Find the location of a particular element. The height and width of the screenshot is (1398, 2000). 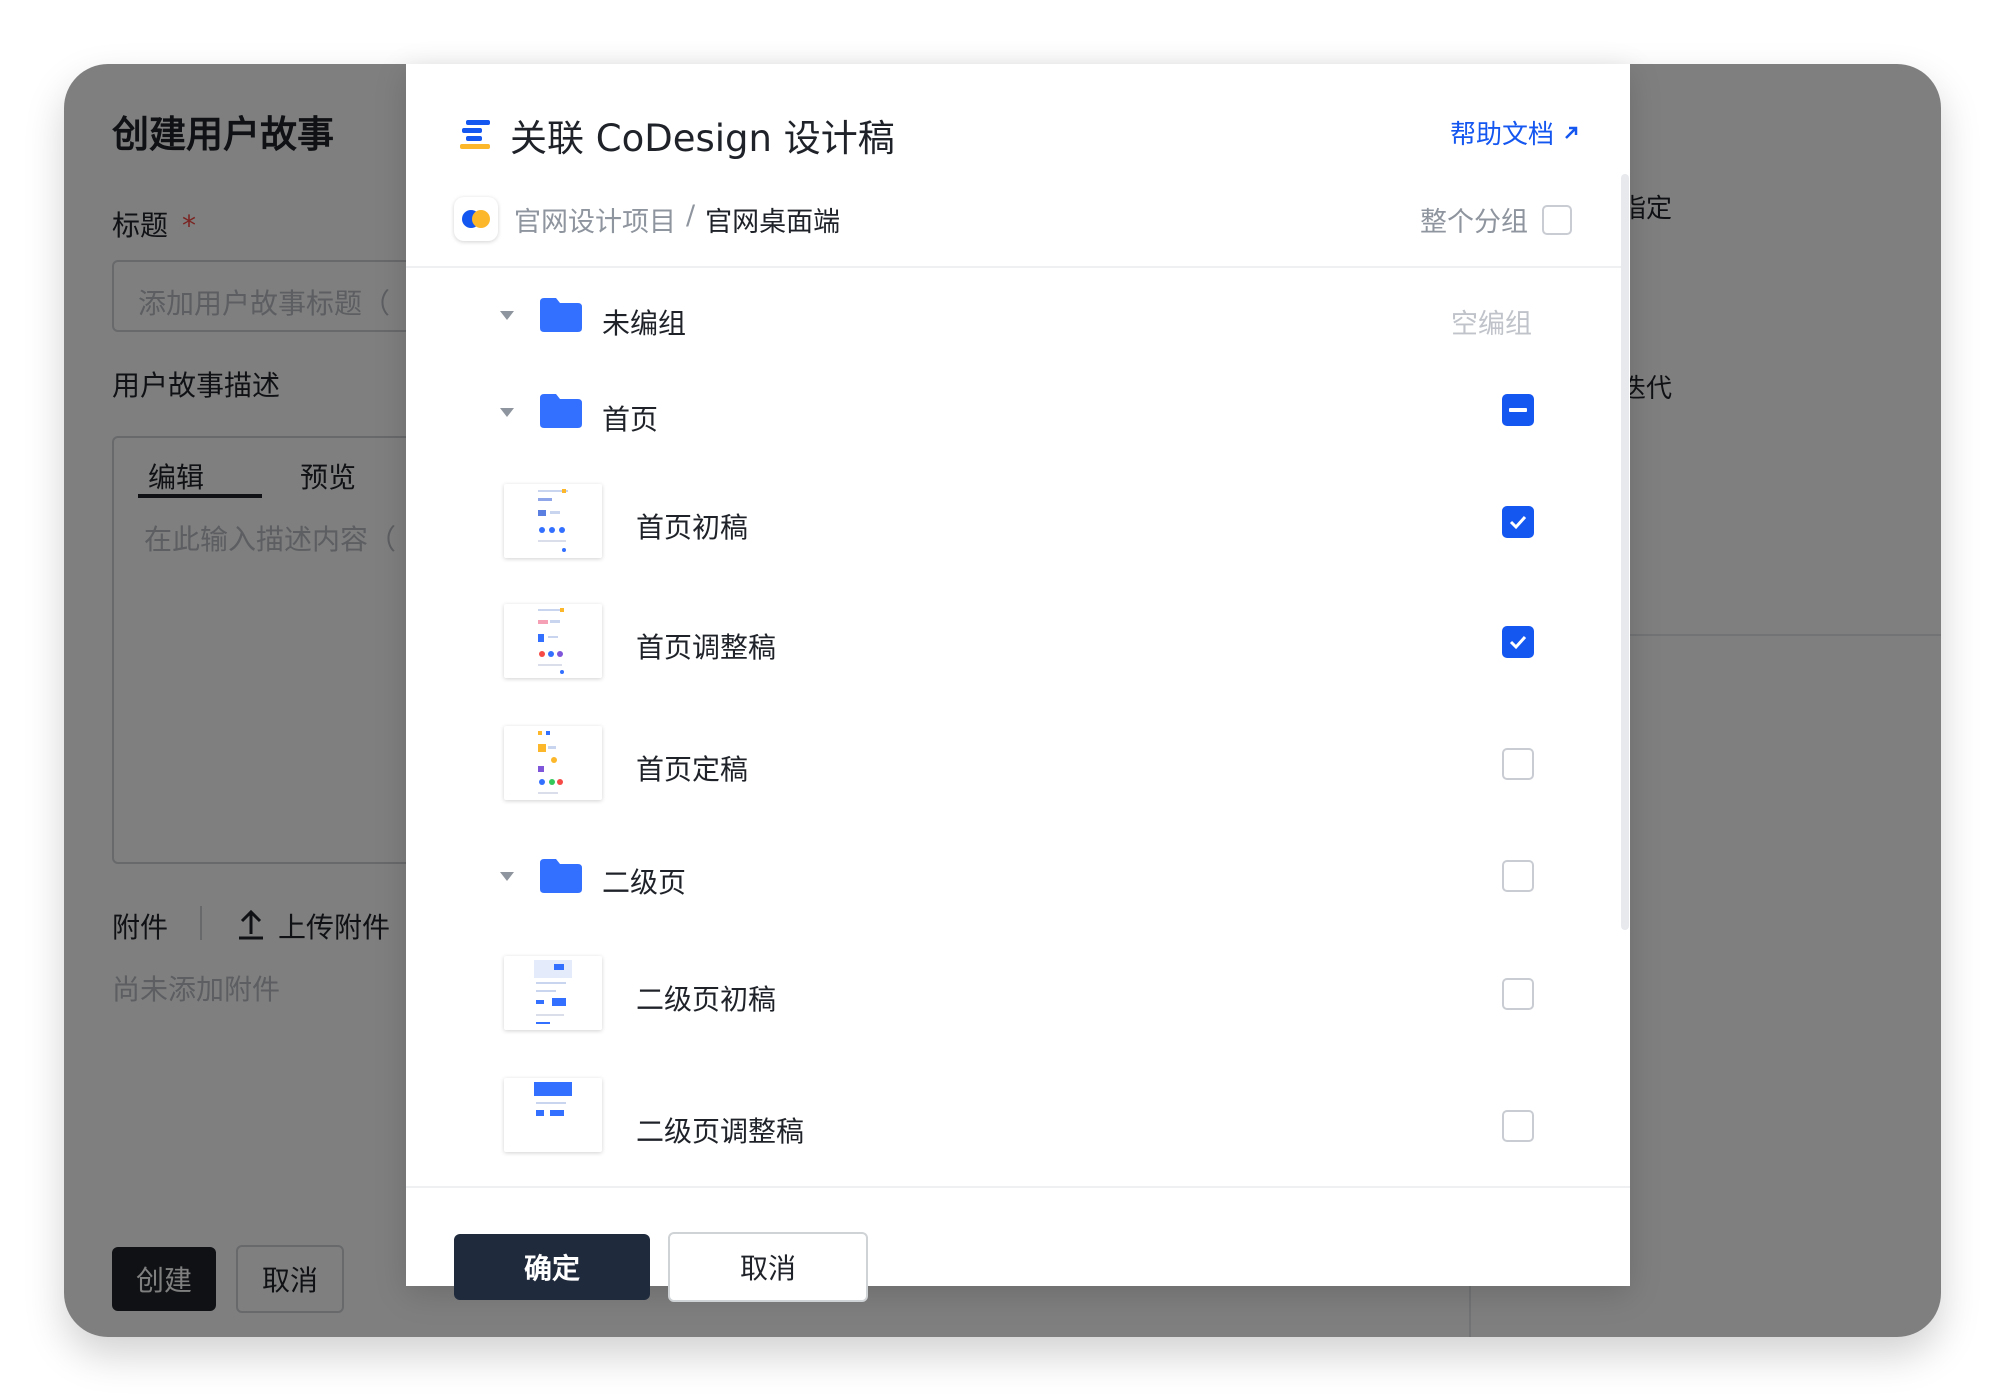

file-label: 首页定稿 is located at coordinates (692, 769).